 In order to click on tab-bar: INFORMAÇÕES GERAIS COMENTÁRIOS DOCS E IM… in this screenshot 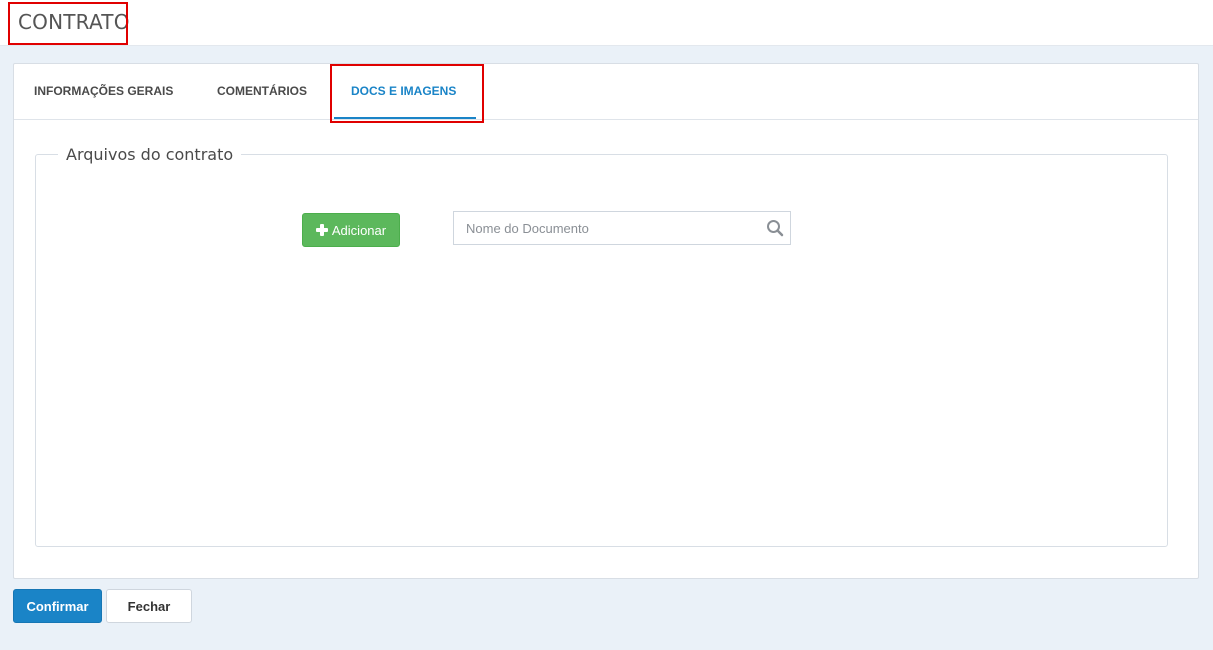, I will do `click(606, 92)`.